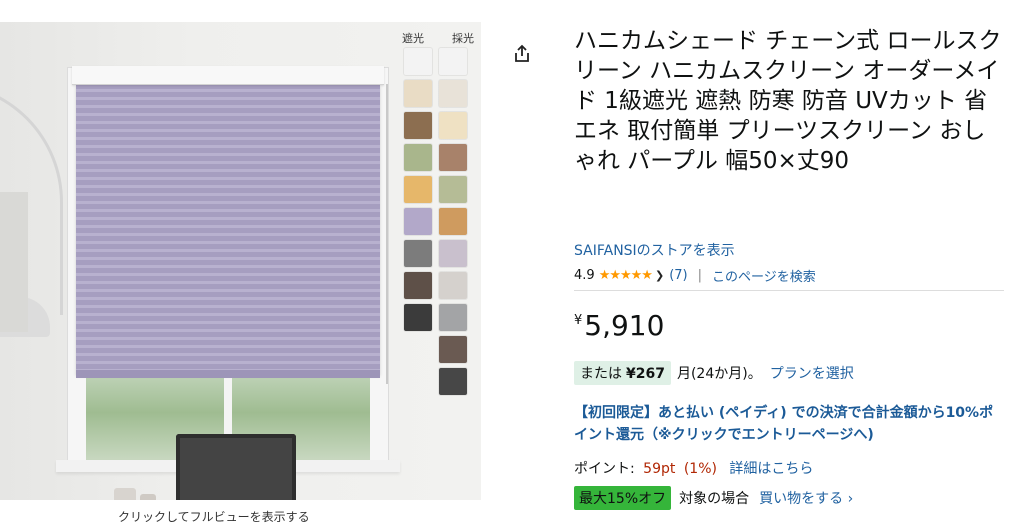 The image size is (1024, 525). What do you see at coordinates (236, 467) in the screenshot?
I see `desk-monitor` at bounding box center [236, 467].